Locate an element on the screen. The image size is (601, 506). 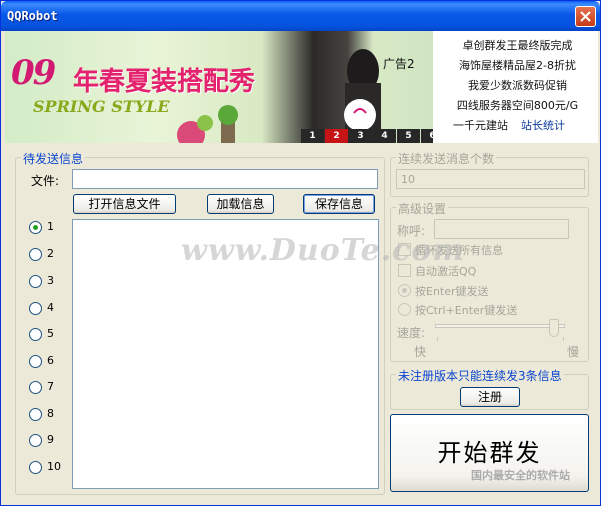
open-file-button: 打开信息文件 is located at coordinates (124, 204).